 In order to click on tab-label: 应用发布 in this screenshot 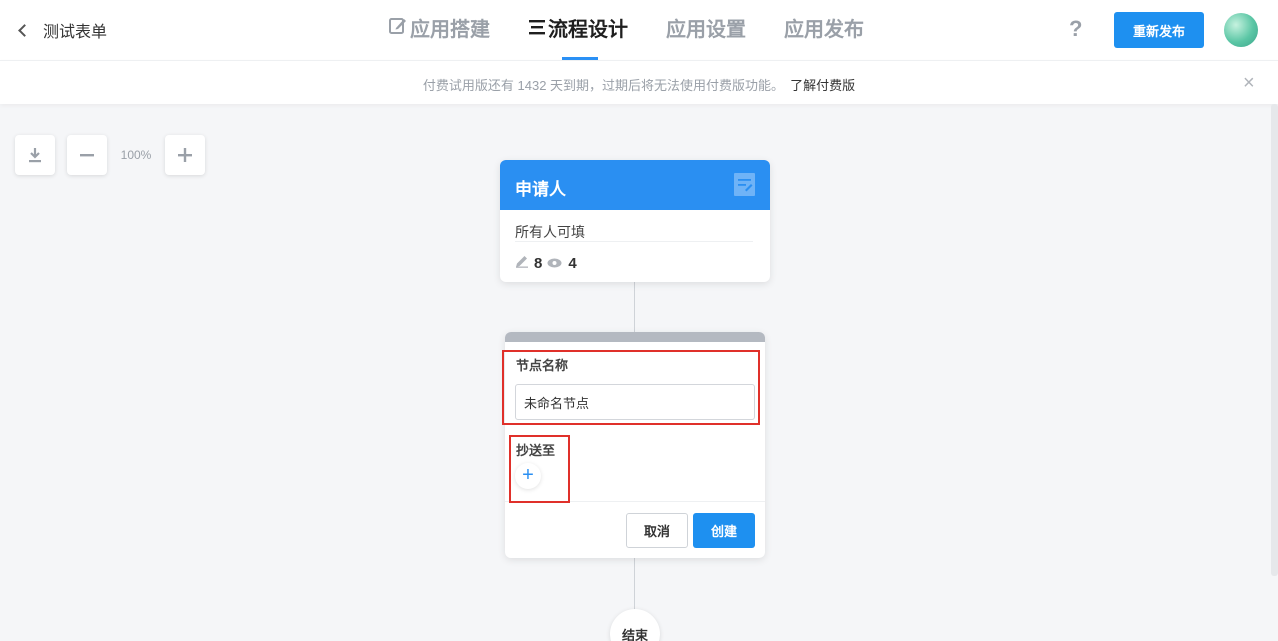, I will do `click(824, 30)`.